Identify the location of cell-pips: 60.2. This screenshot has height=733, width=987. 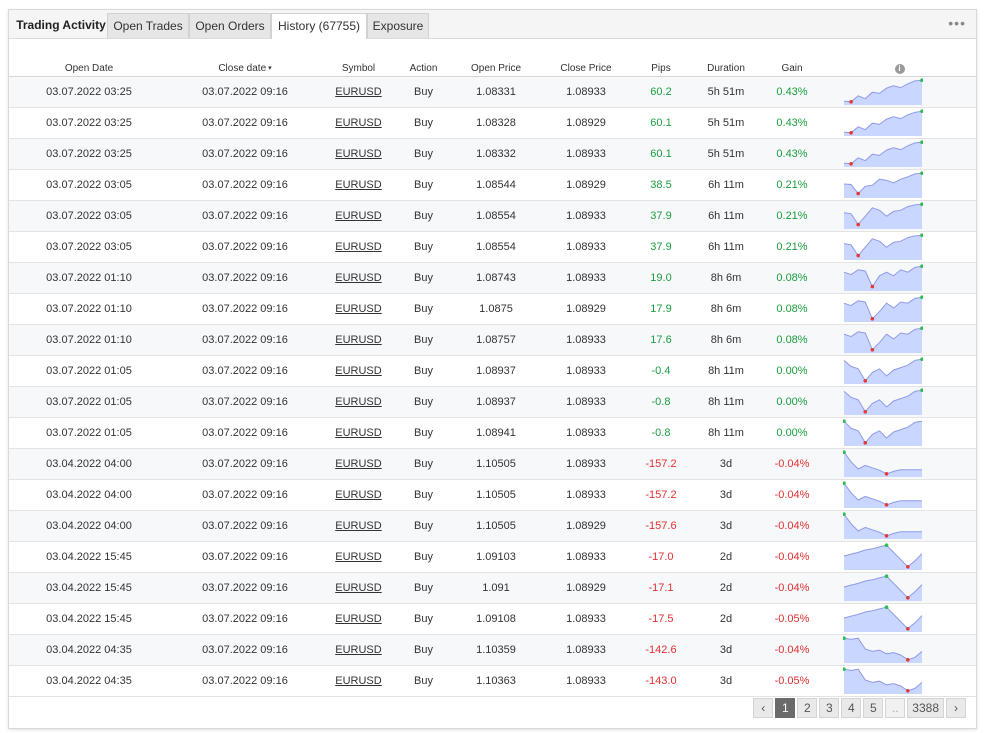
(661, 92).